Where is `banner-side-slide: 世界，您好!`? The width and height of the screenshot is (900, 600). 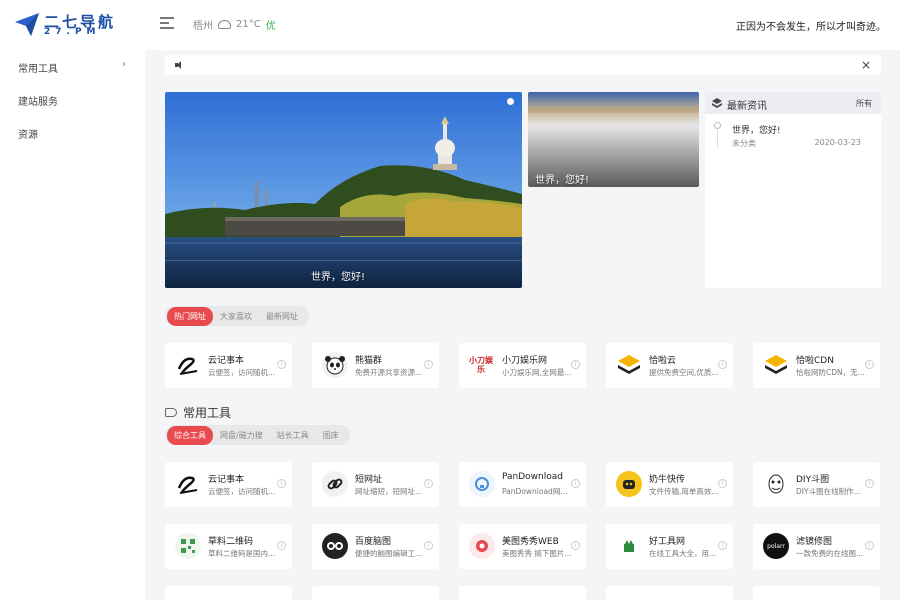
banner-side-slide: 世界，您好! is located at coordinates (613, 139).